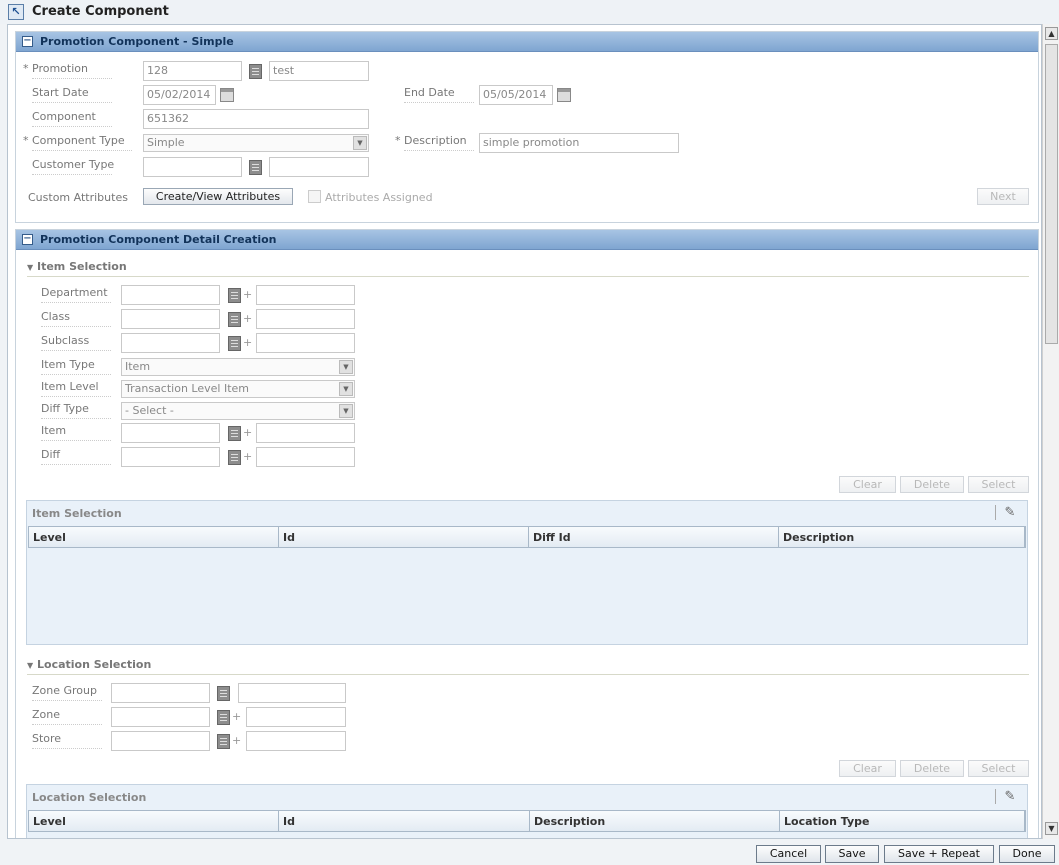 The width and height of the screenshot is (1059, 865). Describe the element at coordinates (170, 433) in the screenshot. I see `item-input` at that location.